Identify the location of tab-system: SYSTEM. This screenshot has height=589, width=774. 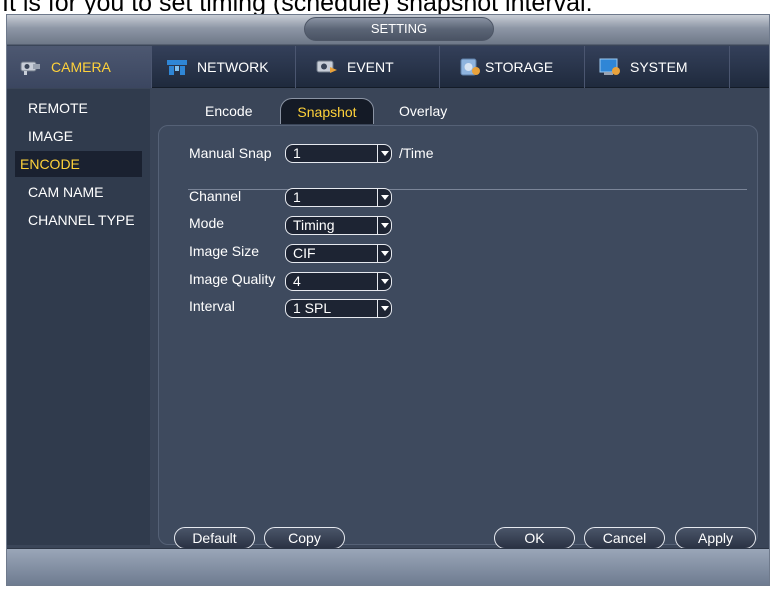
(658, 67).